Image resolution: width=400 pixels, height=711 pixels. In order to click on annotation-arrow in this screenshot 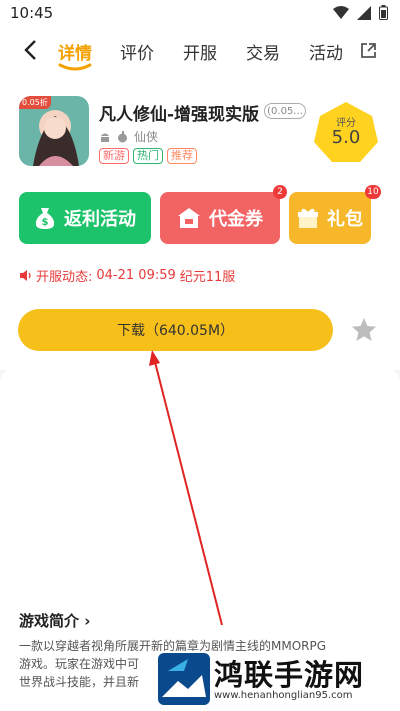, I will do `click(186, 488)`.